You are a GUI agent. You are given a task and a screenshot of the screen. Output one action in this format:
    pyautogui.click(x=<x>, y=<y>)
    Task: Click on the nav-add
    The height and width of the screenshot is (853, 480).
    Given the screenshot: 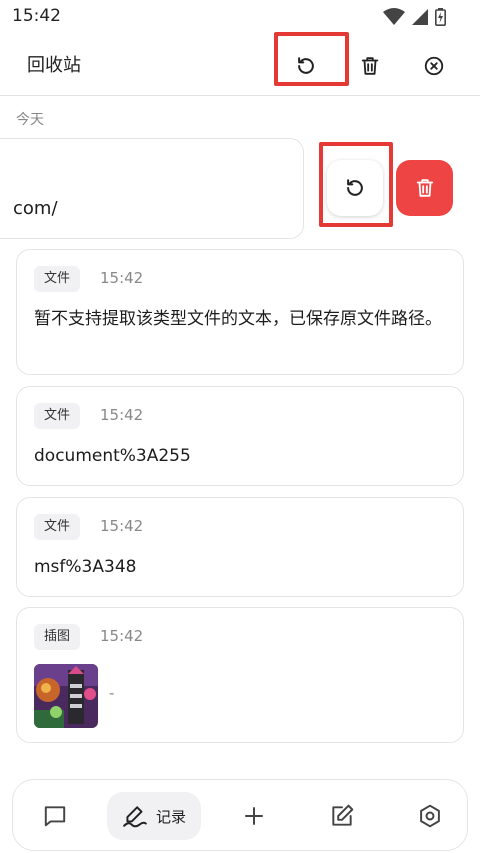 What is the action you would take?
    pyautogui.click(x=254, y=816)
    